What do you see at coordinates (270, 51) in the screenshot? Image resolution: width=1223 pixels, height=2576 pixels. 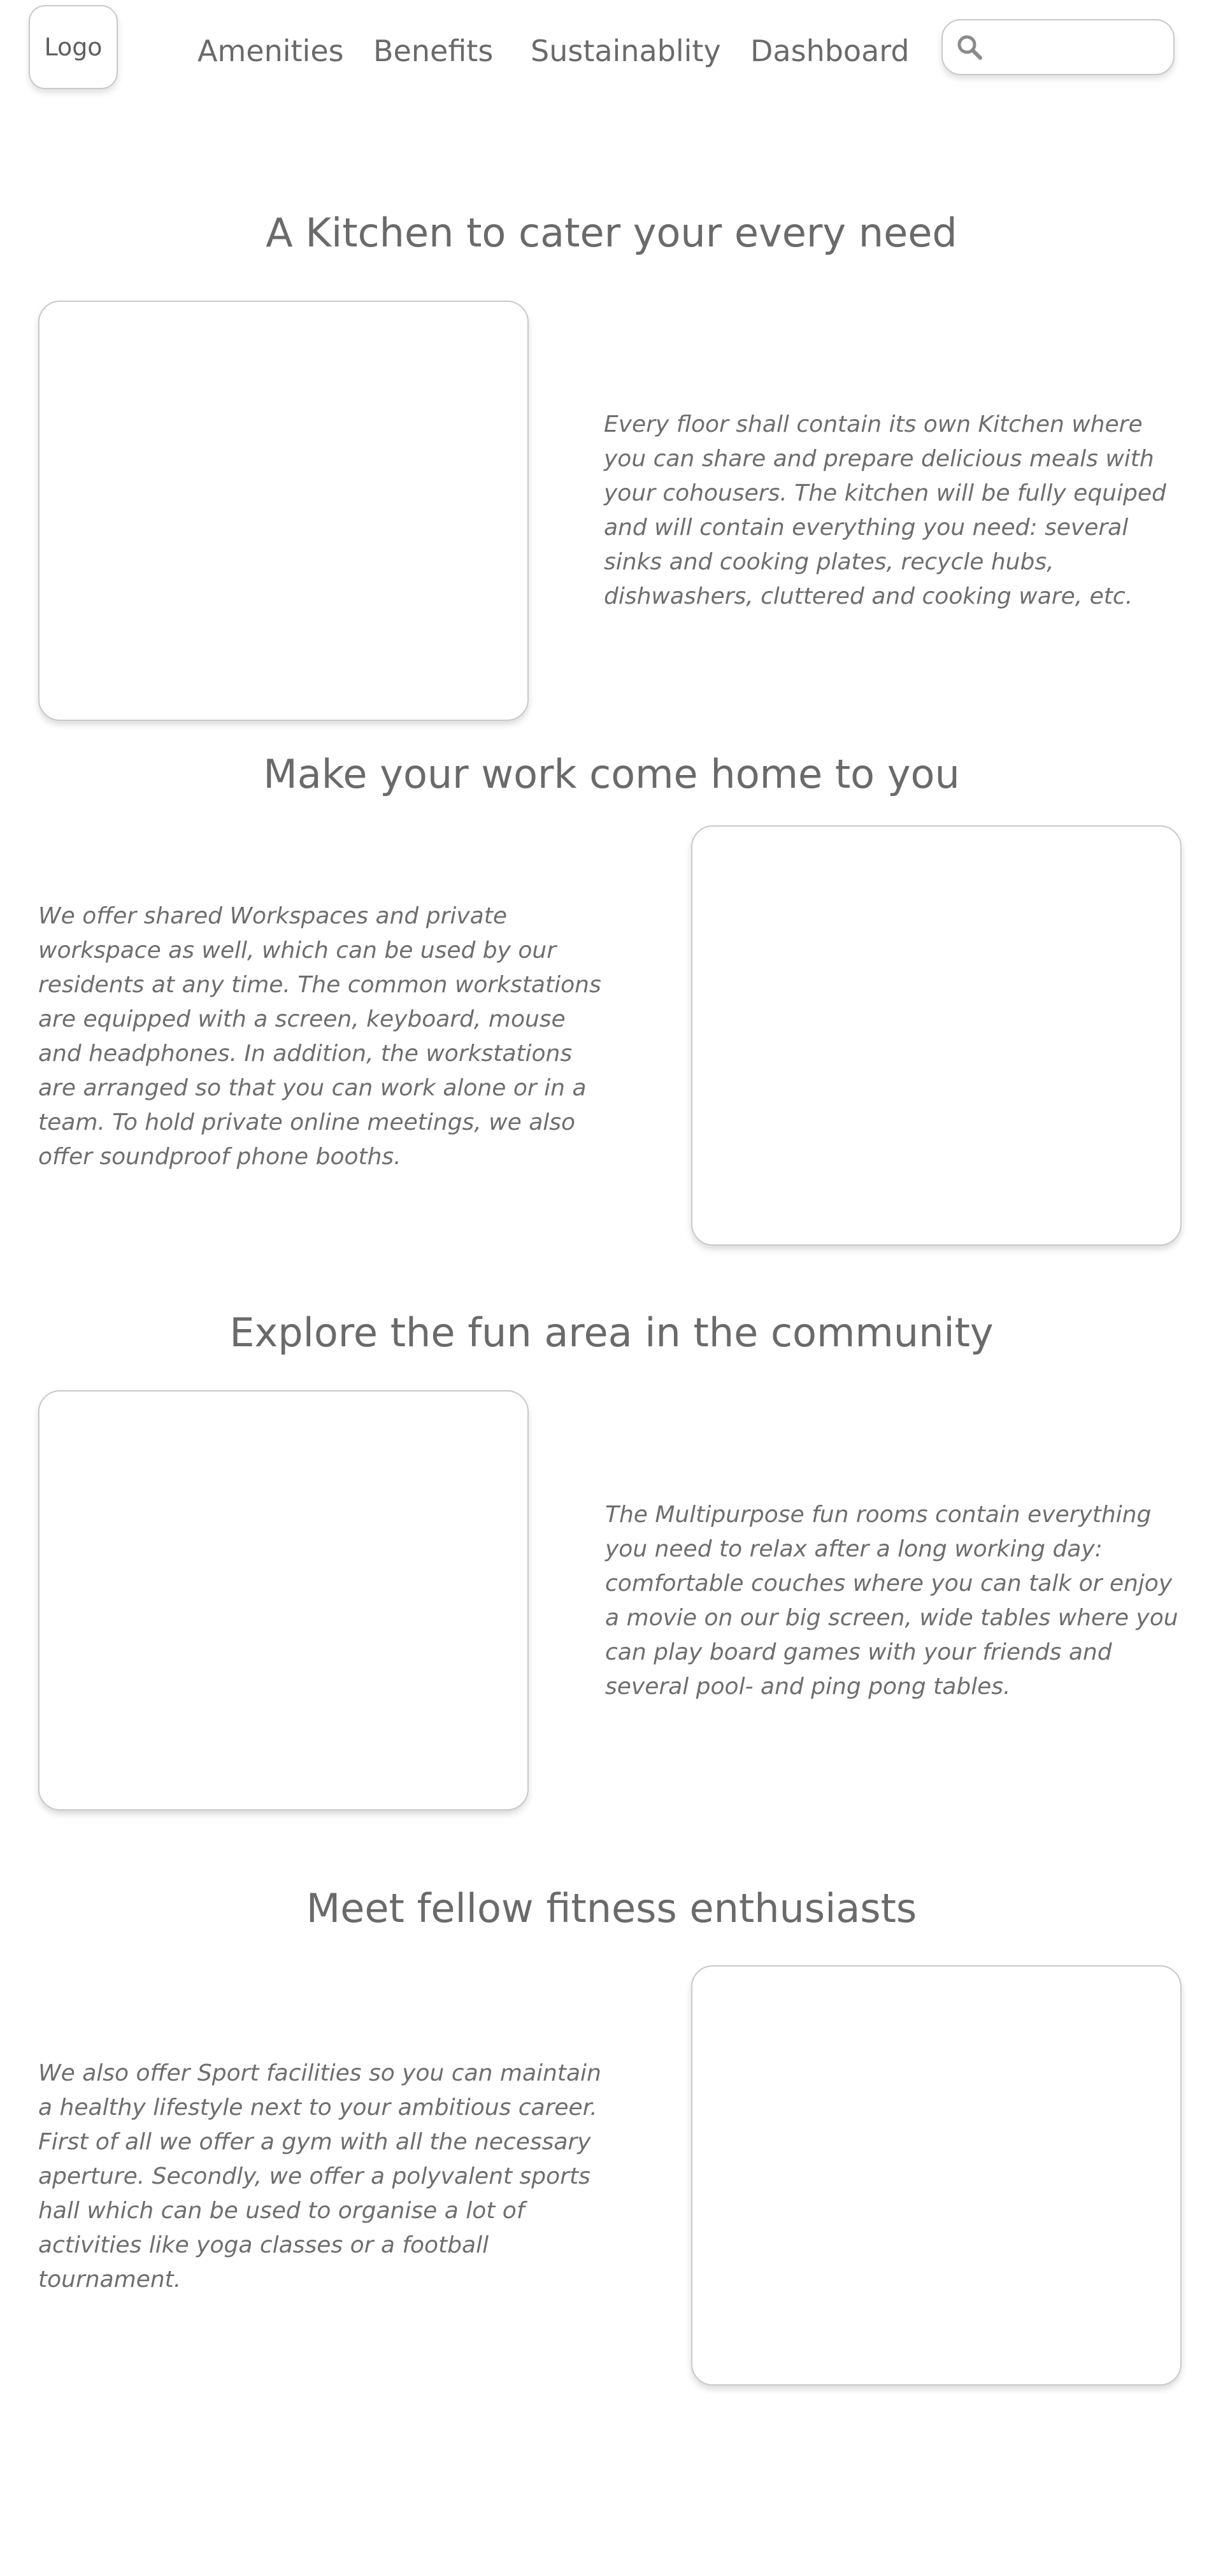 I see `nav-link-amenities: Amenities` at bounding box center [270, 51].